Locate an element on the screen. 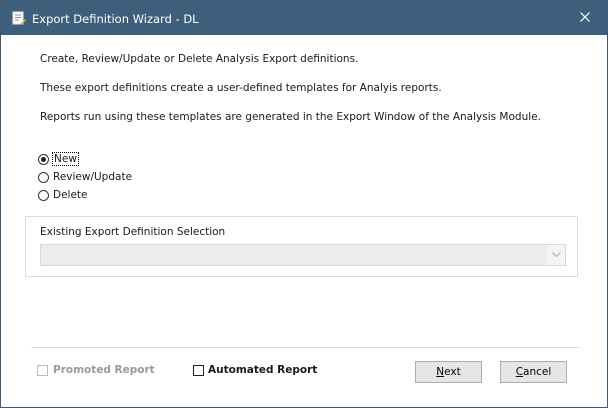 The image size is (608, 408). existing-definition-value is located at coordinates (294, 255).